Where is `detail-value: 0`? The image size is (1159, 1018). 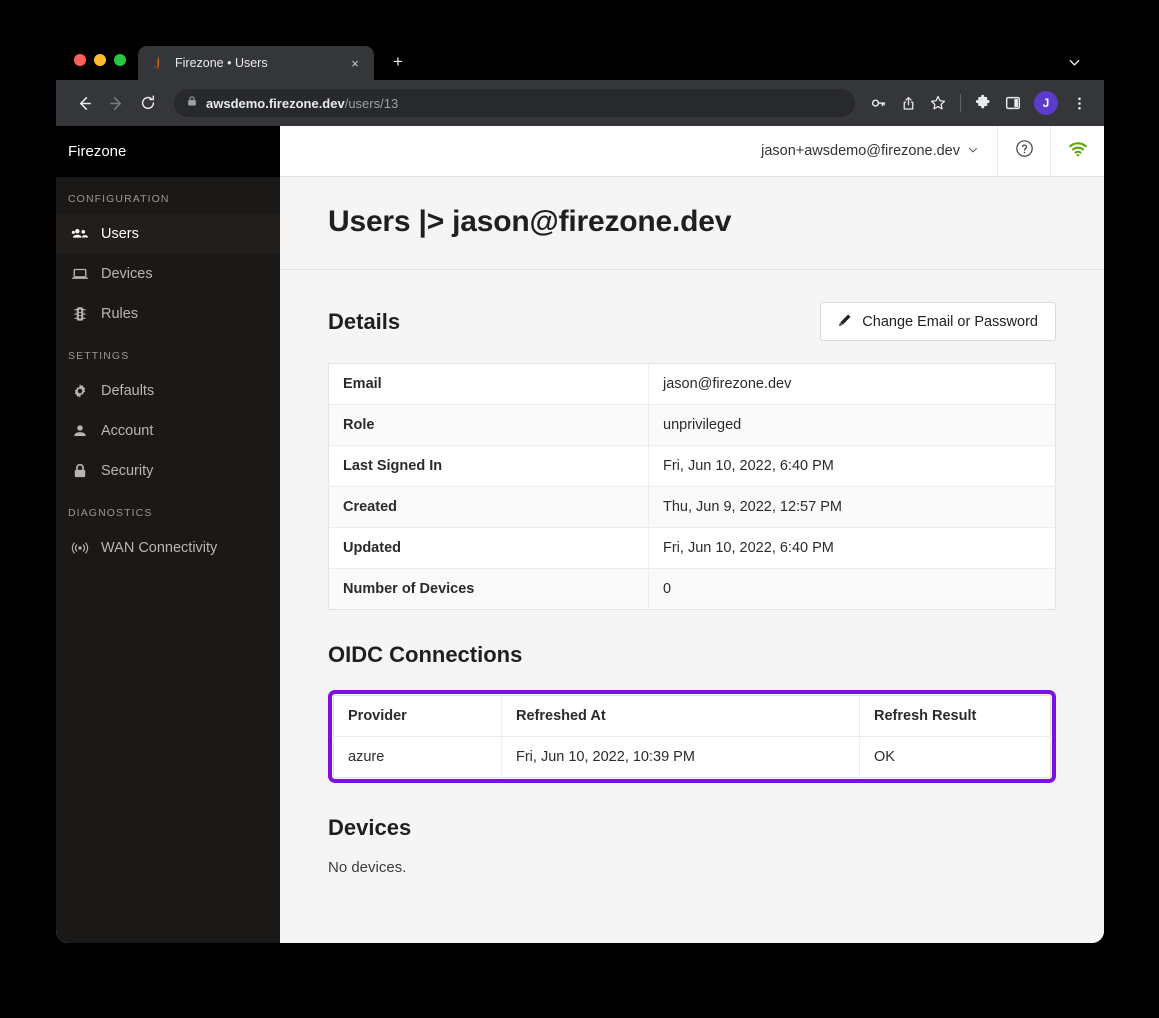 detail-value: 0 is located at coordinates (852, 589).